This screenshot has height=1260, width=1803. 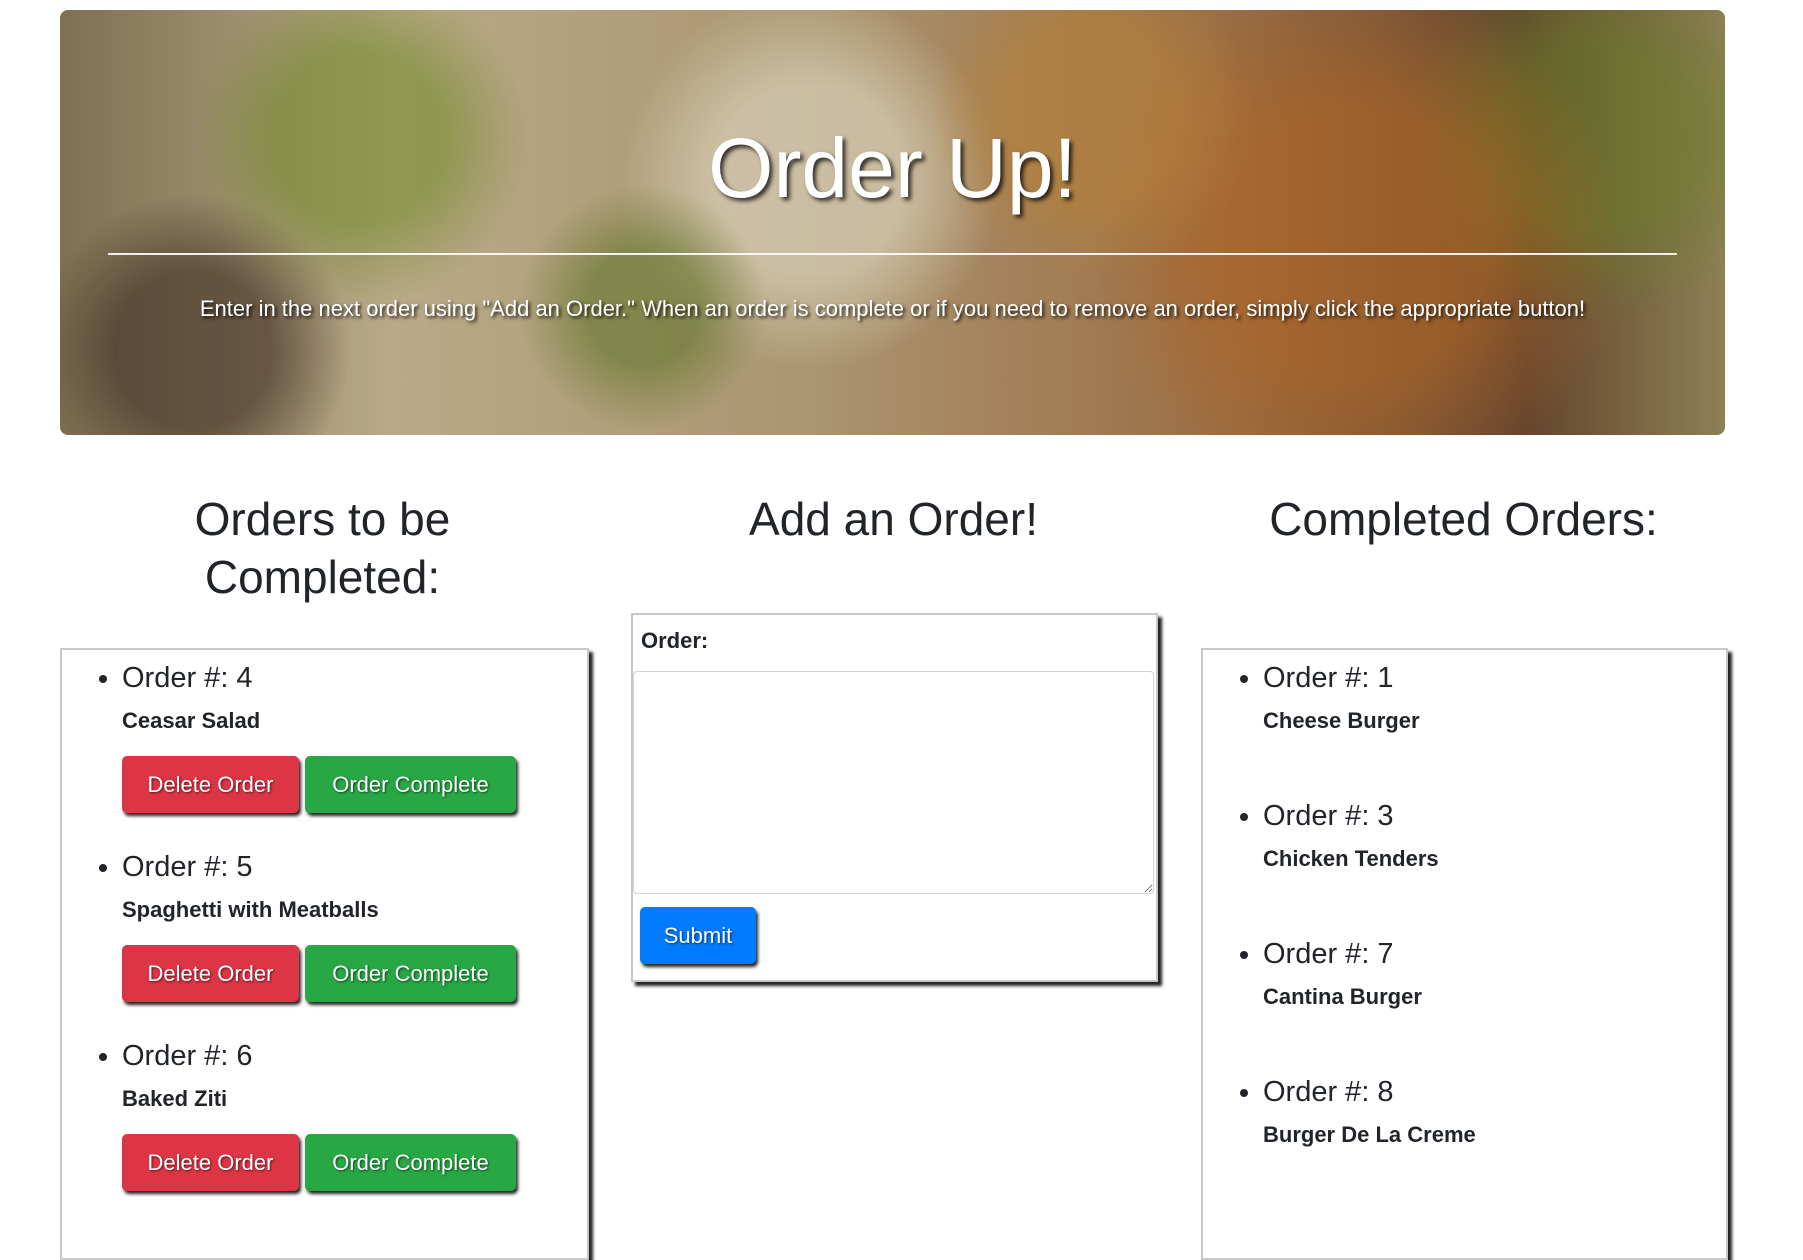 What do you see at coordinates (187, 867) in the screenshot?
I see `order-number: Order #: 5` at bounding box center [187, 867].